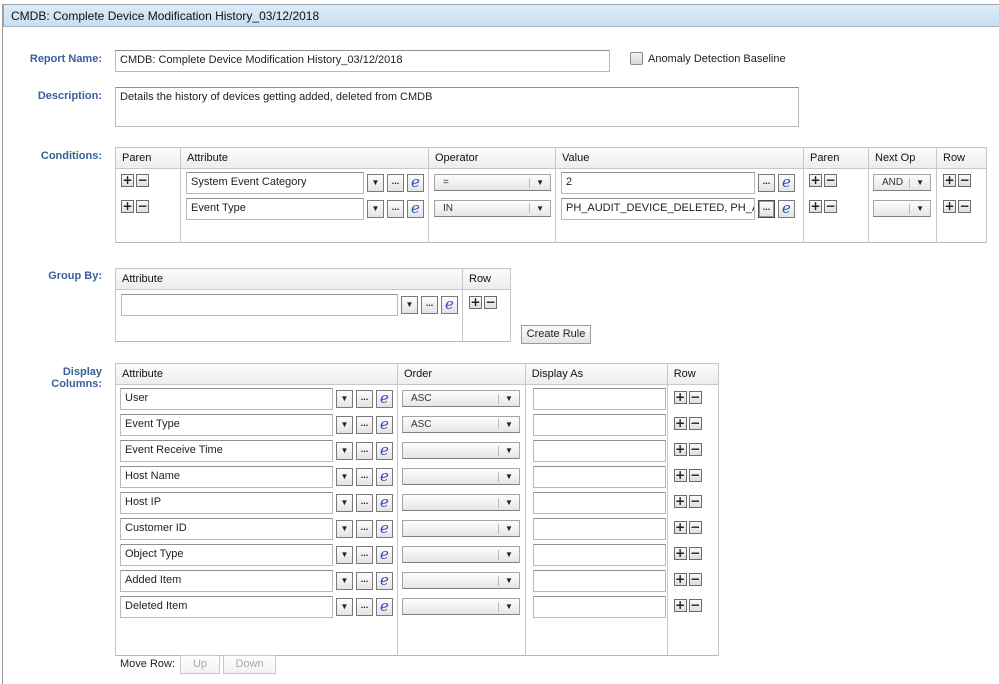 The image size is (999, 684). Describe the element at coordinates (226, 606) in the screenshot. I see `display-attribute-input: Deleted Item` at that location.